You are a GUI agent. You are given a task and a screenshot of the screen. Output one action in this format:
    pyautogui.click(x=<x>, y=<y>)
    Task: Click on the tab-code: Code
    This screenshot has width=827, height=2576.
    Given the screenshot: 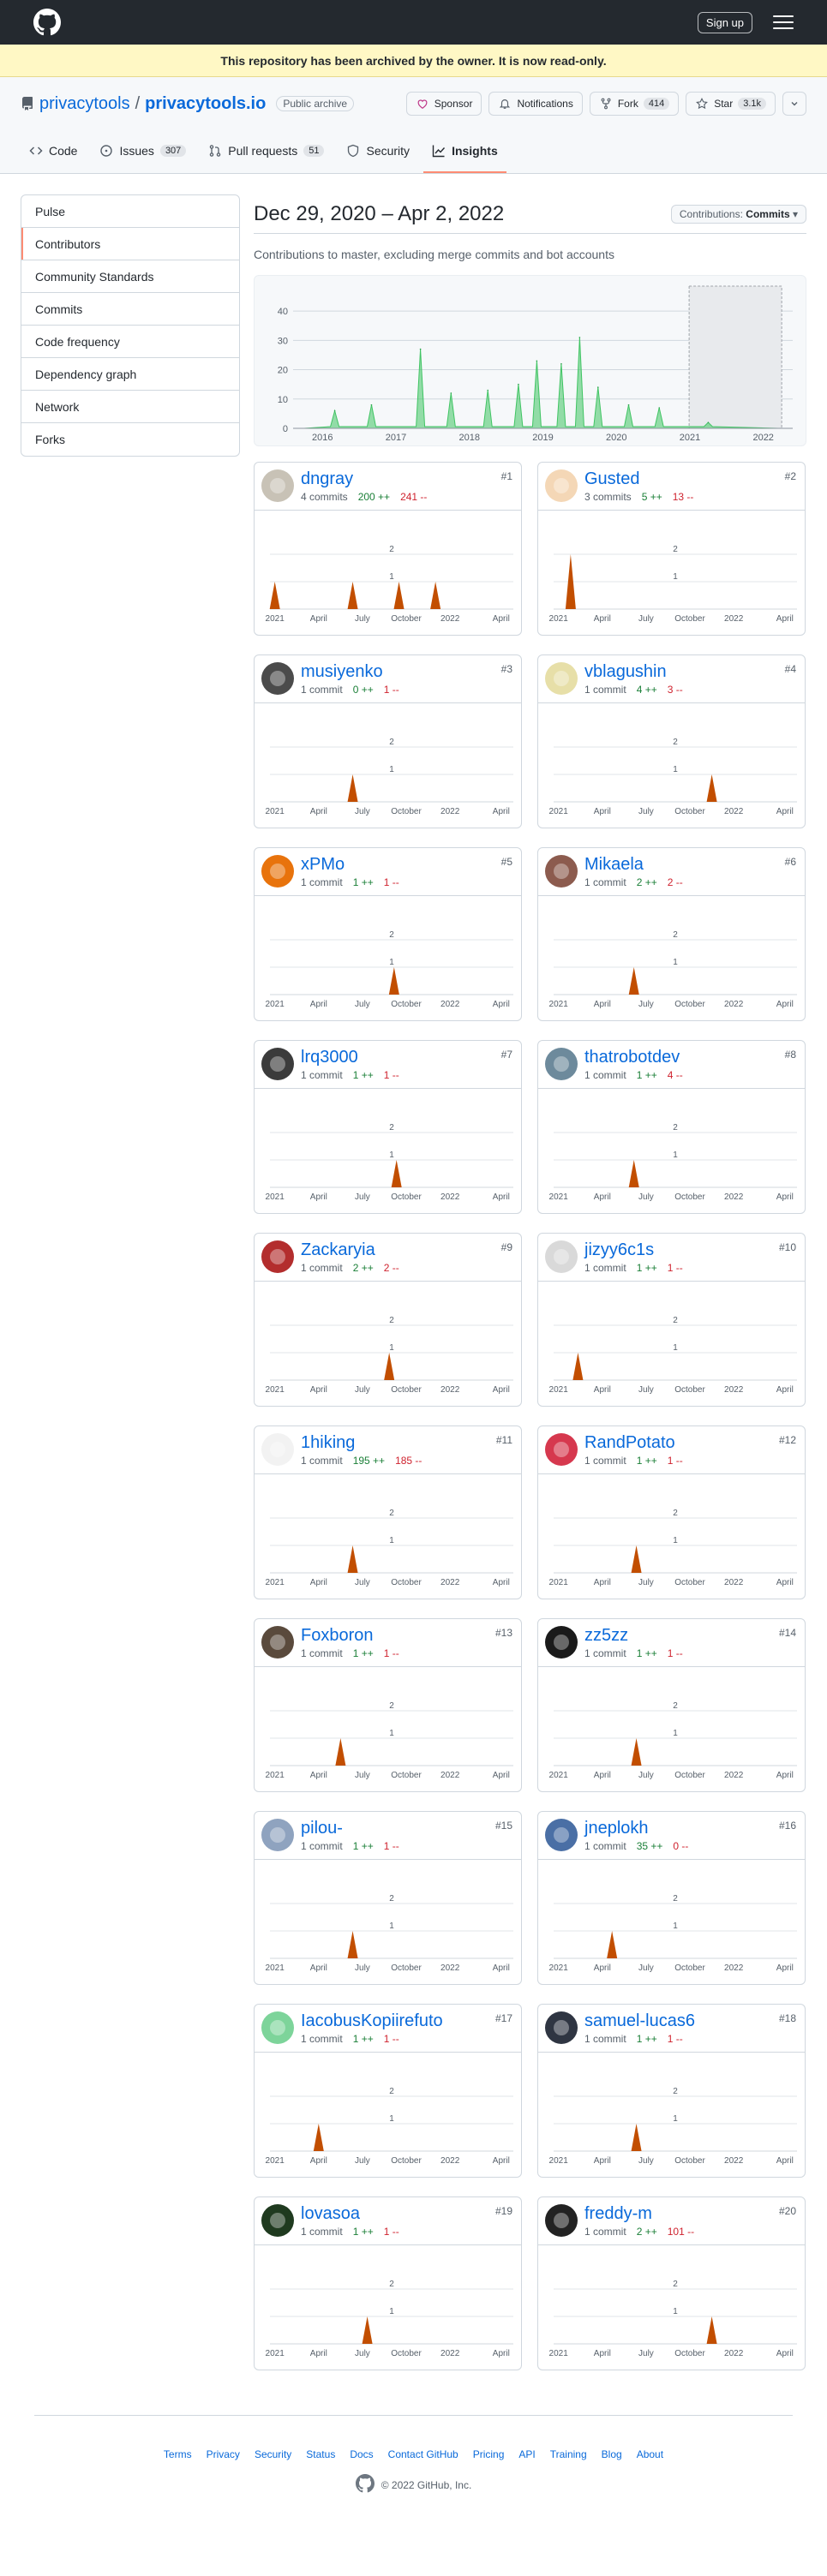 What is the action you would take?
    pyautogui.click(x=54, y=152)
    